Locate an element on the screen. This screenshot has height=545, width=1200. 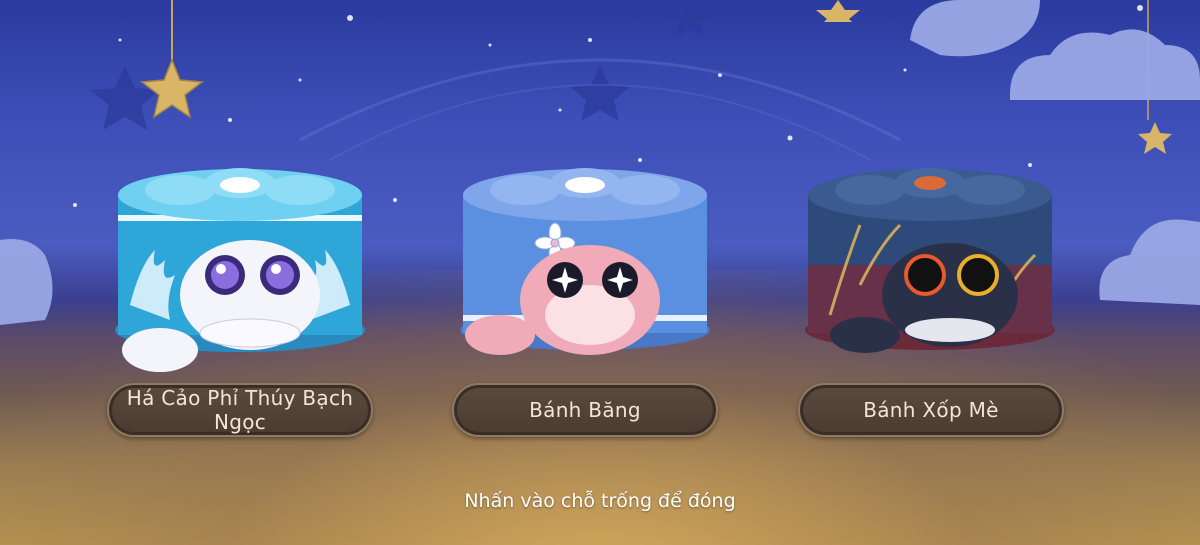
tap-to-close-hint: Nhấn vào chỗ trống để đóng is located at coordinates (600, 501).